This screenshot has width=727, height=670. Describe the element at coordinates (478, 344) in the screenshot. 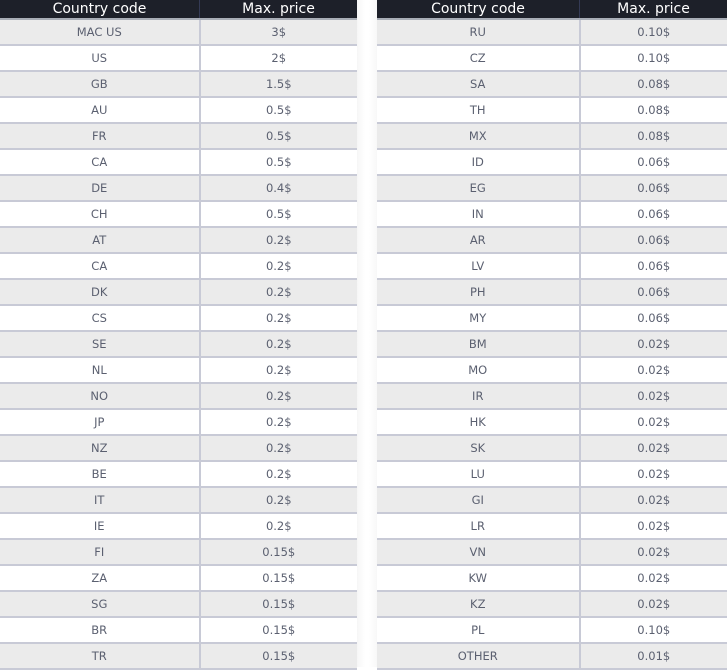

I see `country-code-cell: BM` at that location.